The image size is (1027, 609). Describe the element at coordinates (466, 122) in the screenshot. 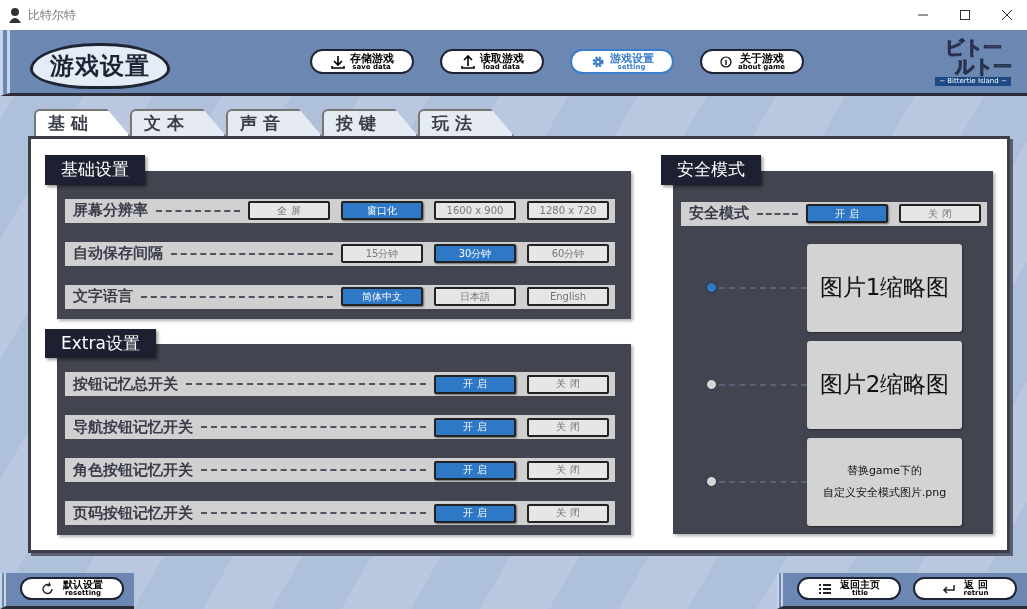

I see `tab: 玩 法` at that location.